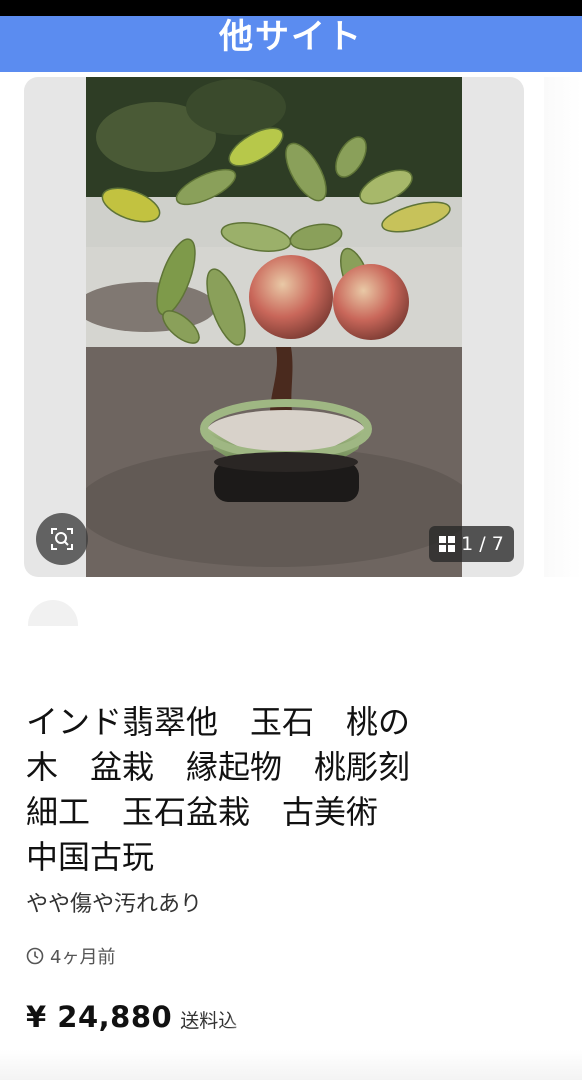  What do you see at coordinates (482, 544) in the screenshot?
I see `image-counter-label: 1 / 7` at bounding box center [482, 544].